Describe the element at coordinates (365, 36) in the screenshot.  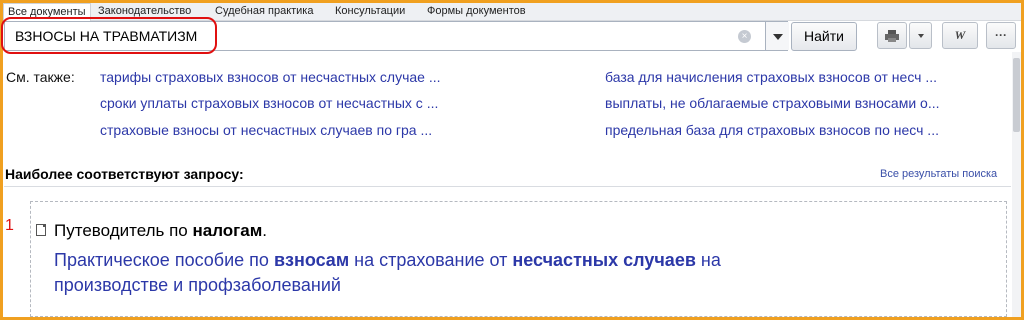
I see `search-input` at that location.